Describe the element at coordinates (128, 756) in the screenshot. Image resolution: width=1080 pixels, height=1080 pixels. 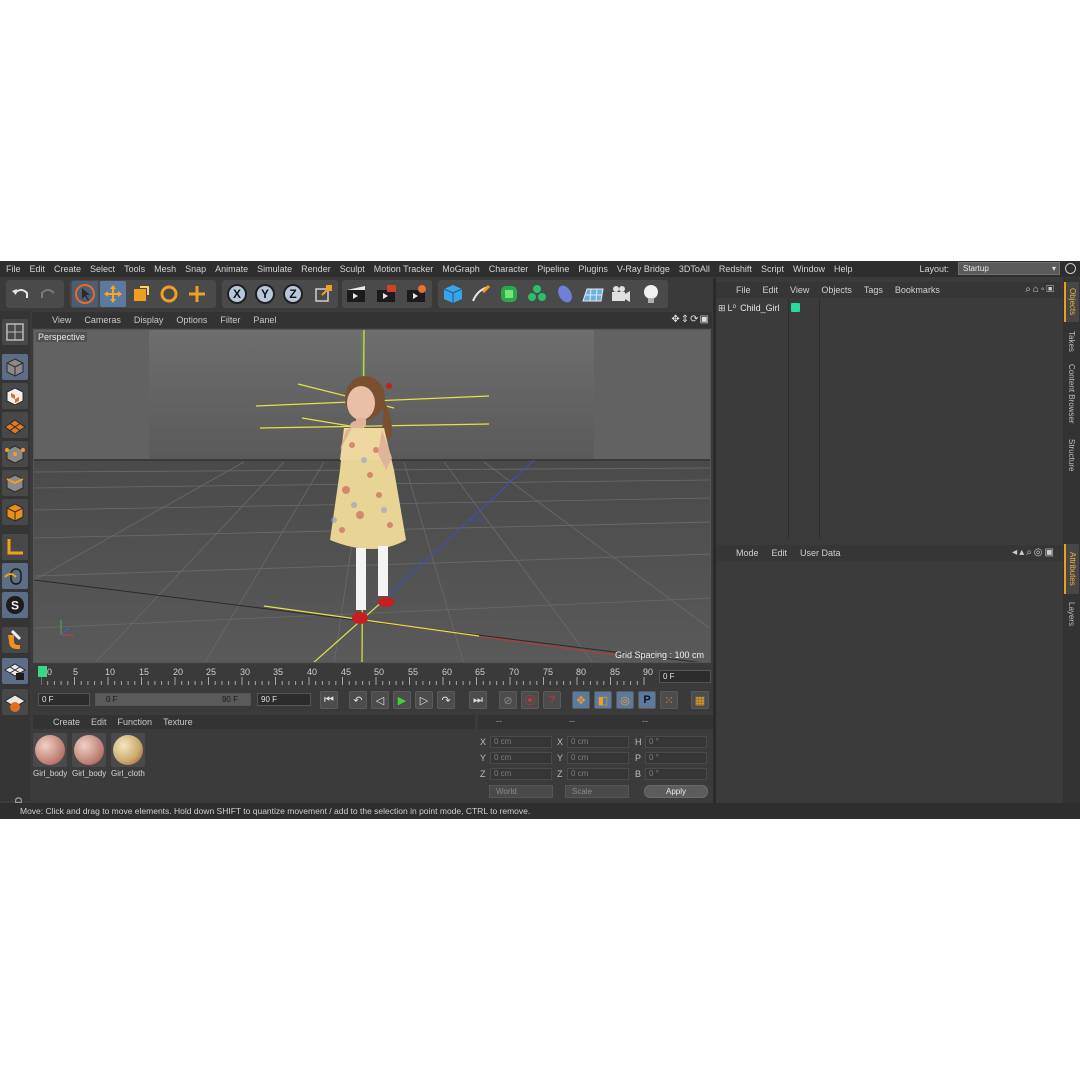
I see `material-item: Girl_cloth` at that location.